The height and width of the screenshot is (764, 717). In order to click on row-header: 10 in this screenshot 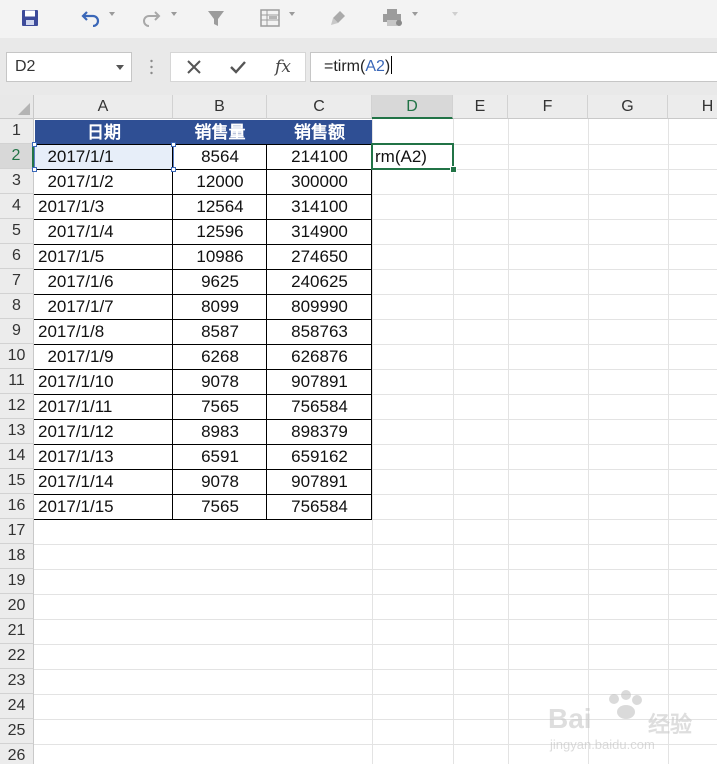, I will do `click(17, 356)`.